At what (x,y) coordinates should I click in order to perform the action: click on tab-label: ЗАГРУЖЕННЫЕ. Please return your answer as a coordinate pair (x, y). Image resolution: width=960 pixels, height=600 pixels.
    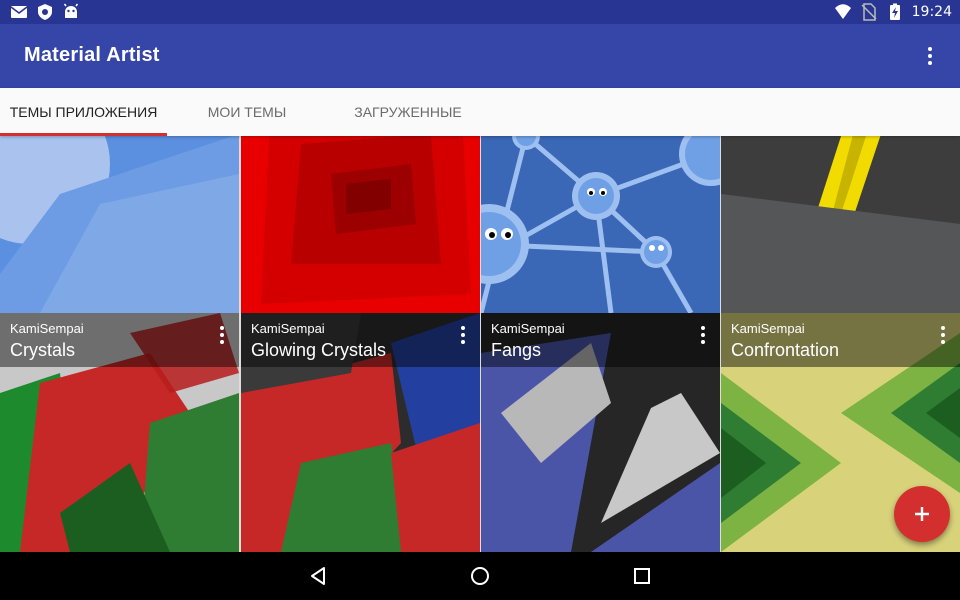
    Looking at the image, I should click on (408, 112).